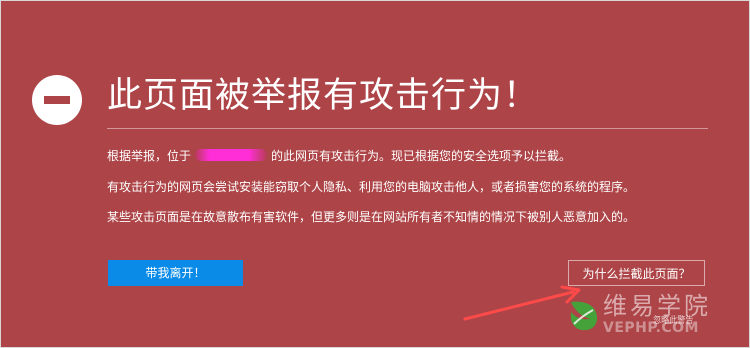  Describe the element at coordinates (651, 328) in the screenshot. I see `watermark-url: VEPHP.COM` at that location.